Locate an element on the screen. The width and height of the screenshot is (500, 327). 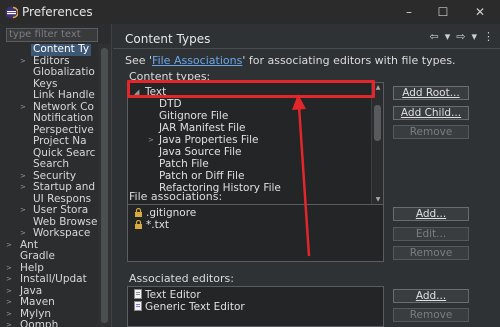
tree-item: Gradle is located at coordinates (49, 256).